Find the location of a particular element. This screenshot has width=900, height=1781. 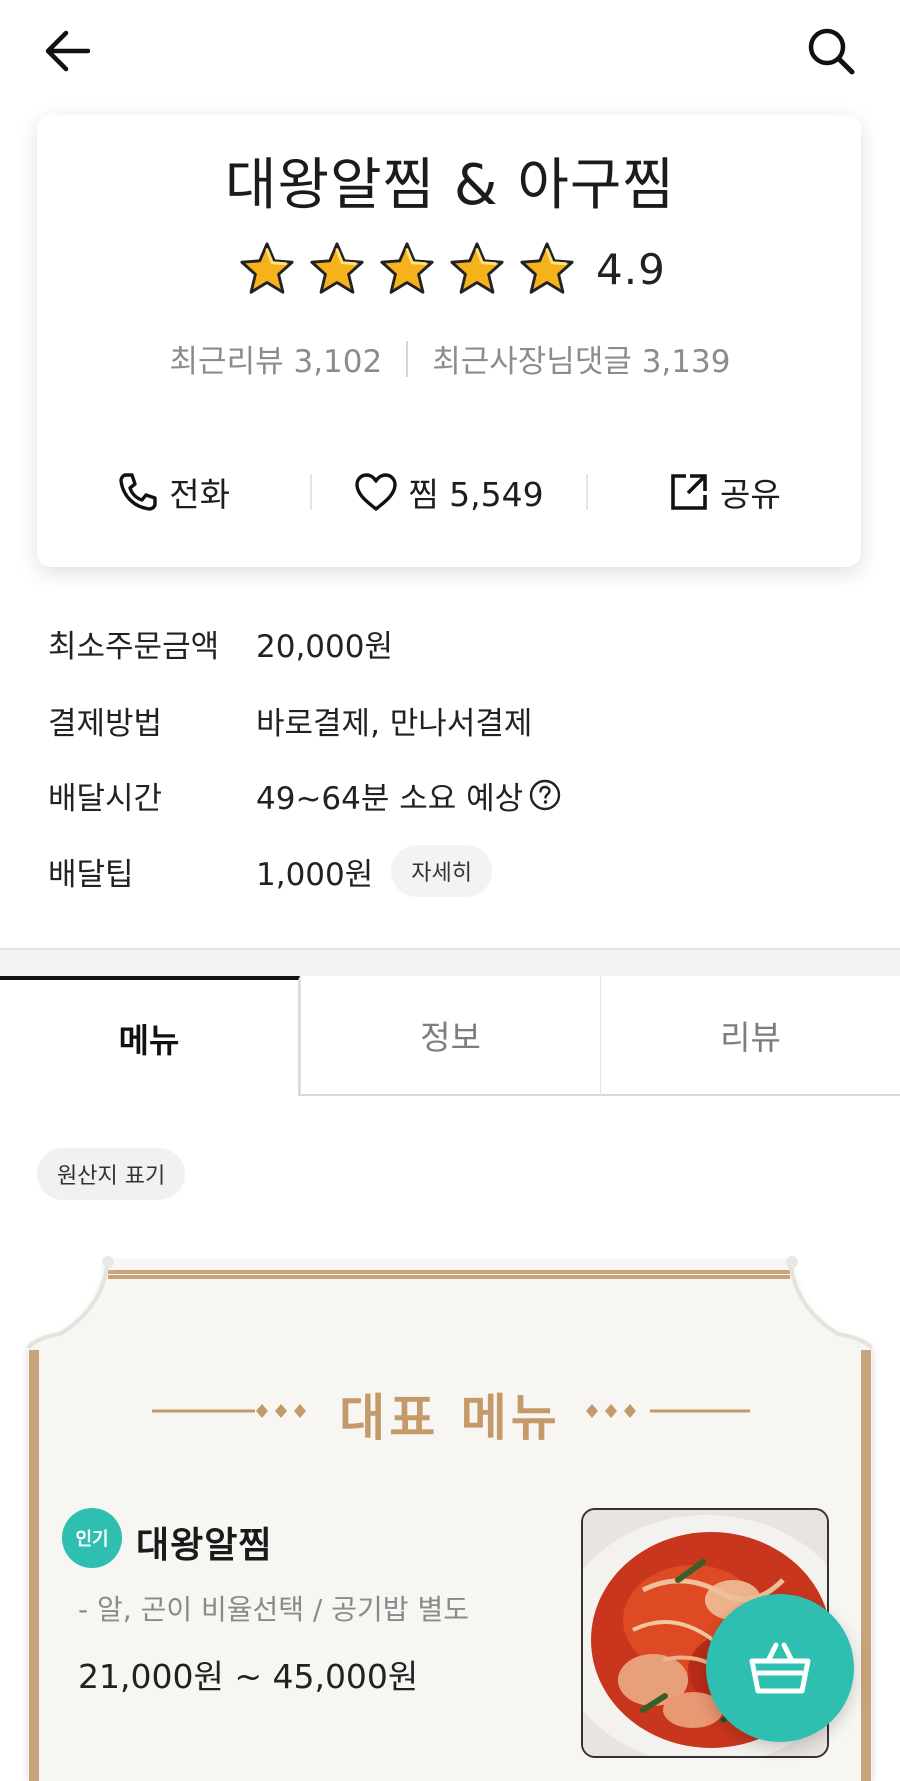

store-name: 대왕알찜 & 아구찜 is located at coordinates (450, 185).